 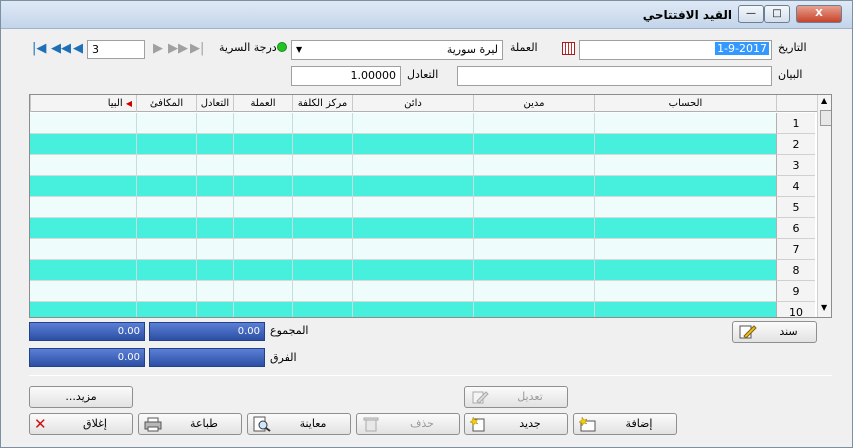 I want to click on new-document-icon, so click(x=477, y=424).